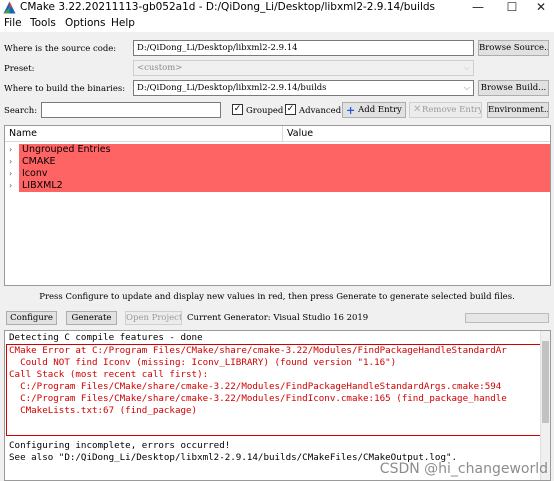 Image resolution: width=554 pixels, height=481 pixels. What do you see at coordinates (507, 318) in the screenshot?
I see `progress-bar` at bounding box center [507, 318].